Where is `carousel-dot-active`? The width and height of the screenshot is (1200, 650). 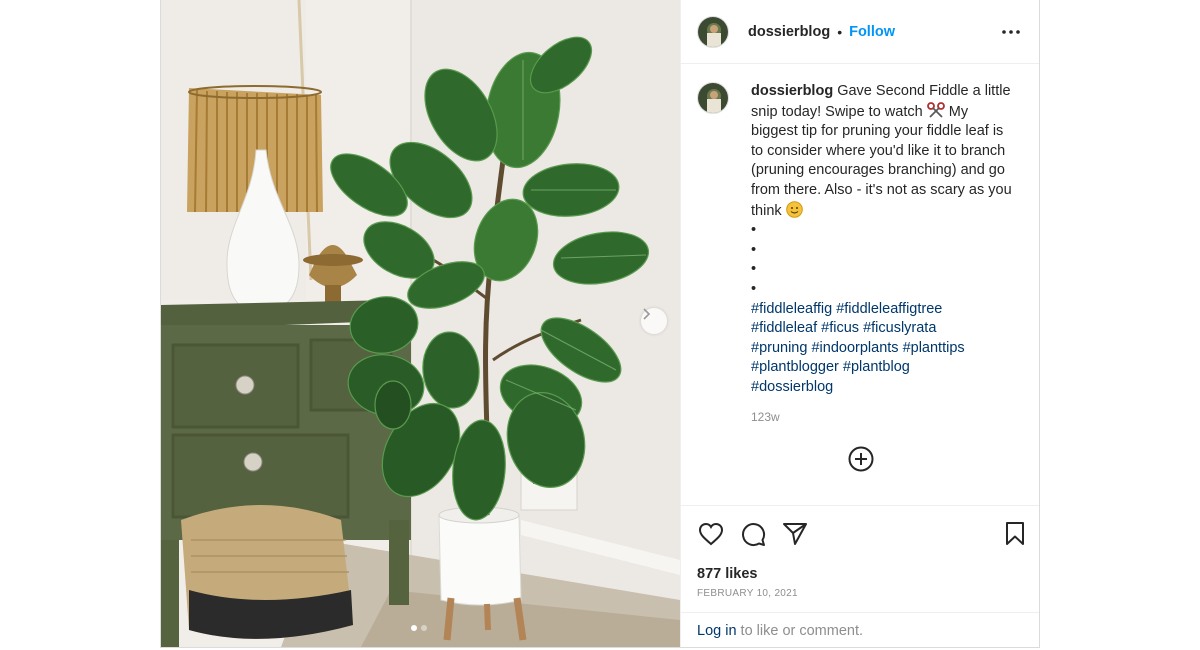 carousel-dot-active is located at coordinates (414, 628).